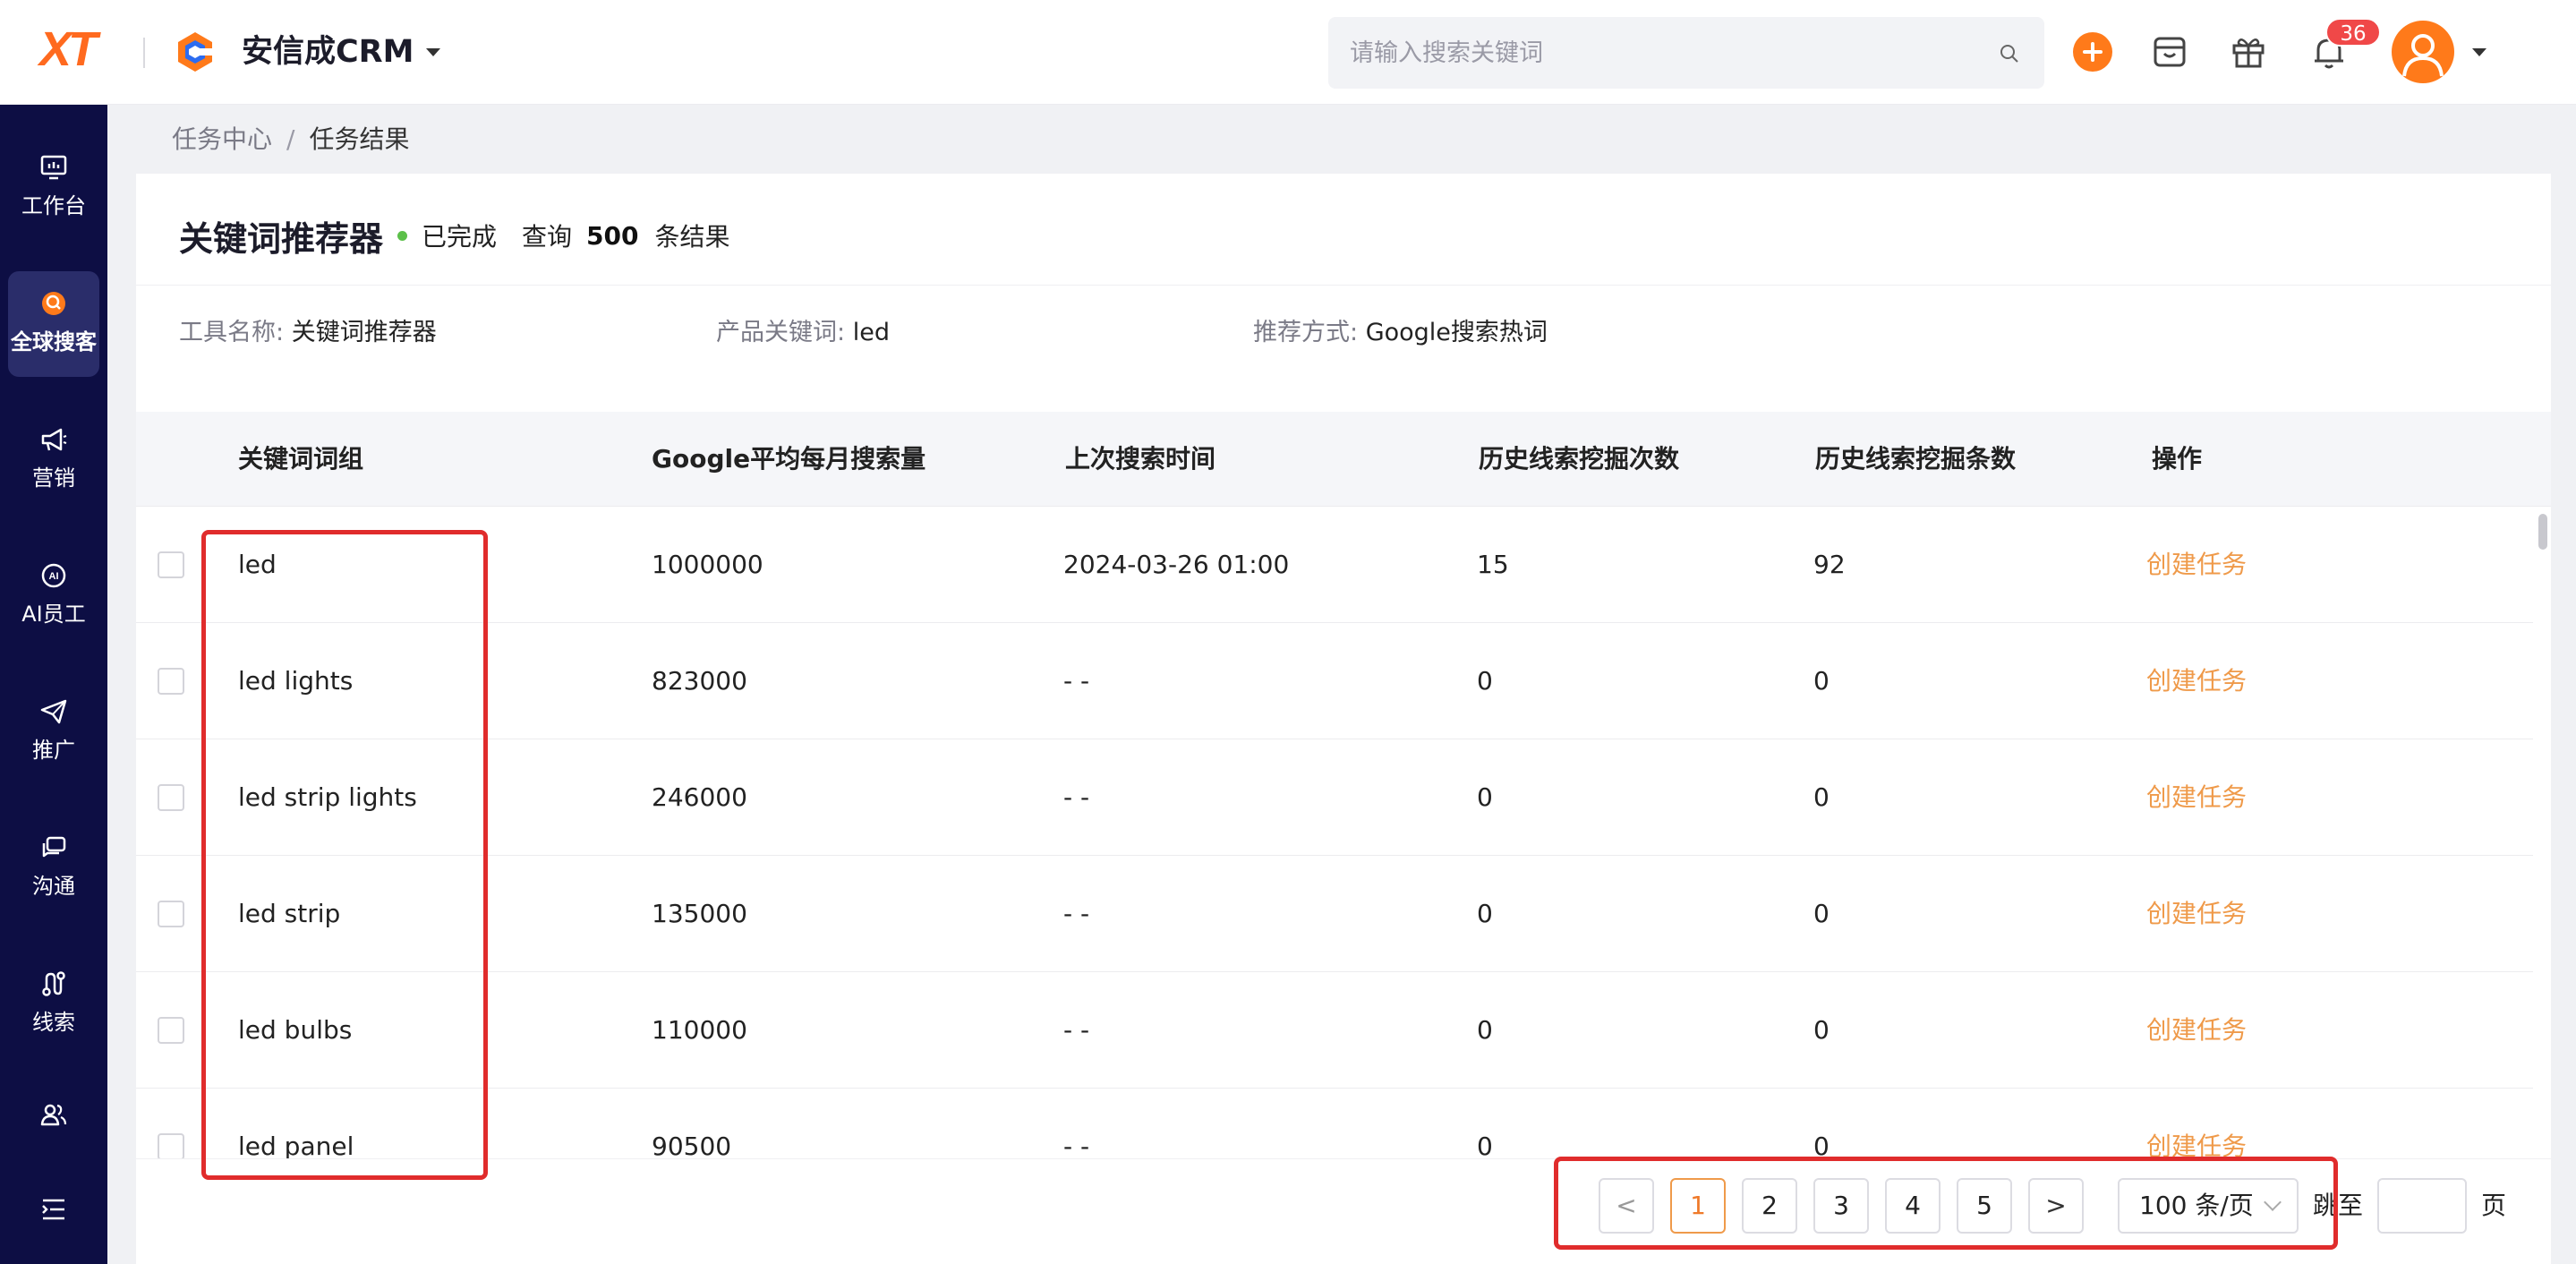  I want to click on avatar, so click(2423, 52).